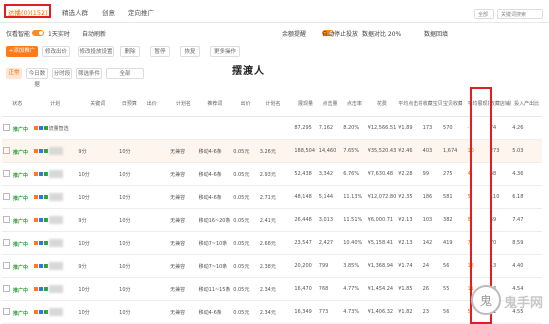  What do you see at coordinates (129, 103) in the screenshot?
I see `col-header: 日预算` at bounding box center [129, 103].